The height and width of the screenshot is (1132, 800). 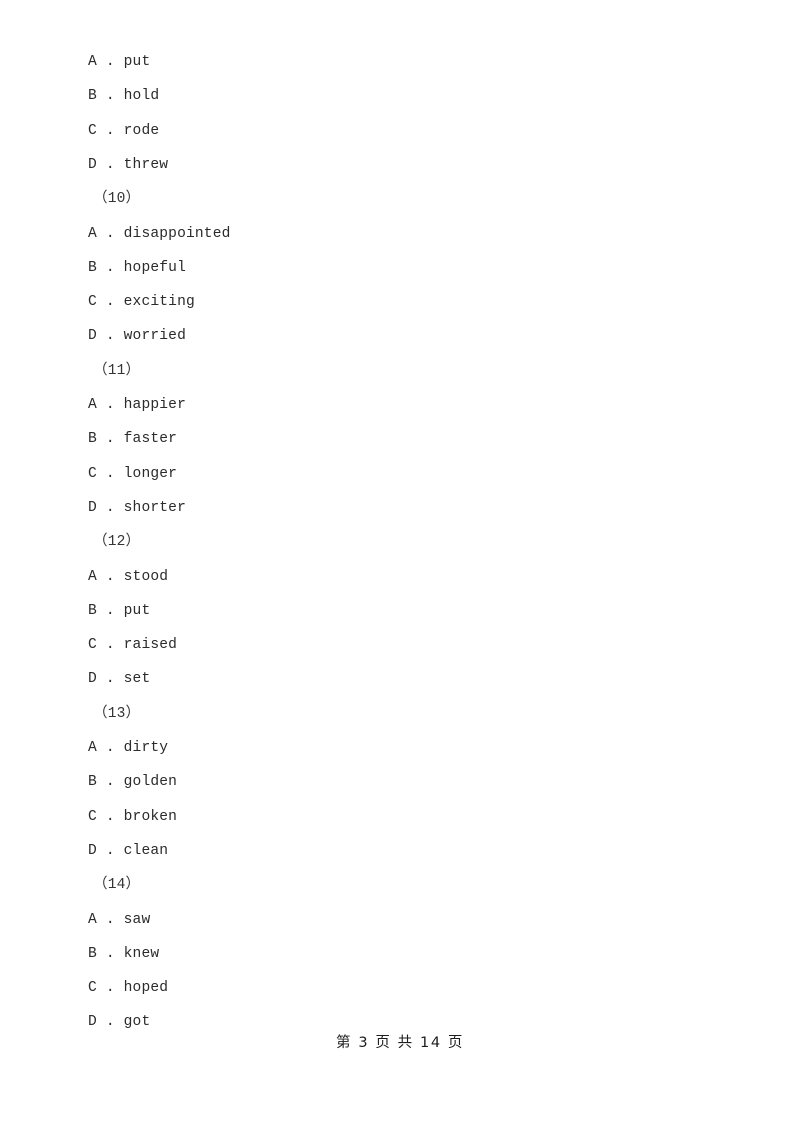 I want to click on answer-option-line: C . hoped, so click(x=400, y=988).